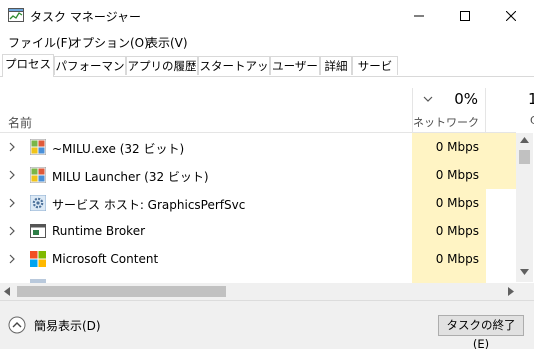 Image resolution: width=534 pixels, height=349 pixels. Describe the element at coordinates (466, 99) in the screenshot. I see `network-usage-percent: 0%` at that location.